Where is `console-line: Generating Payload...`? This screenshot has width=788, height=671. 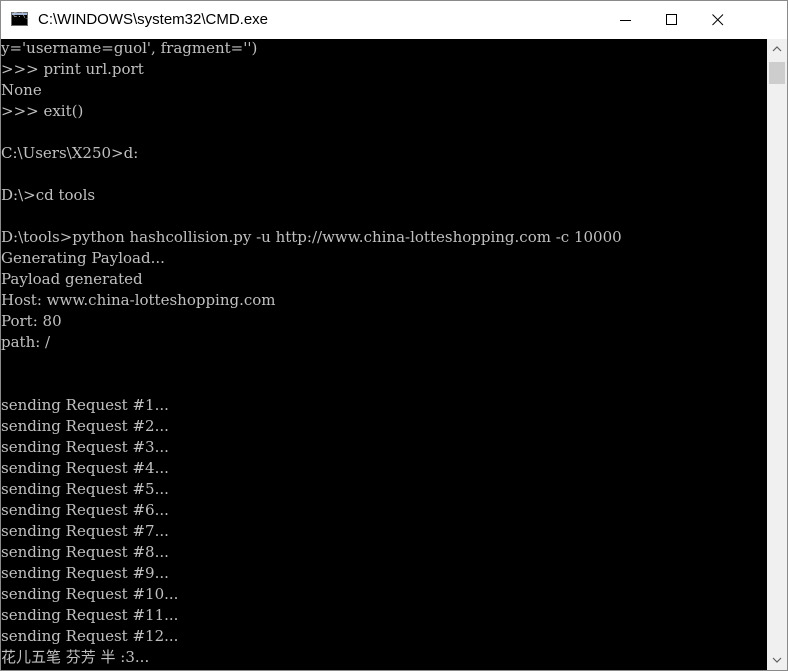 console-line: Generating Payload... is located at coordinates (83, 258).